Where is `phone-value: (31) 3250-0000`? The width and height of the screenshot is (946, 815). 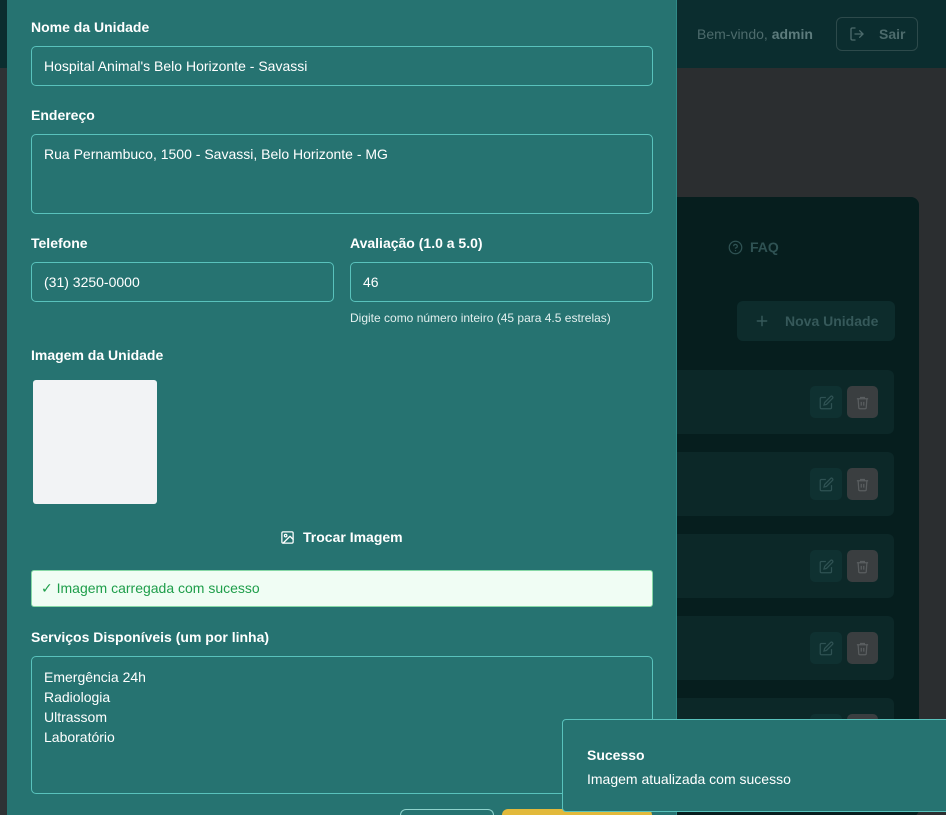
phone-value: (31) 3250-0000 is located at coordinates (92, 282).